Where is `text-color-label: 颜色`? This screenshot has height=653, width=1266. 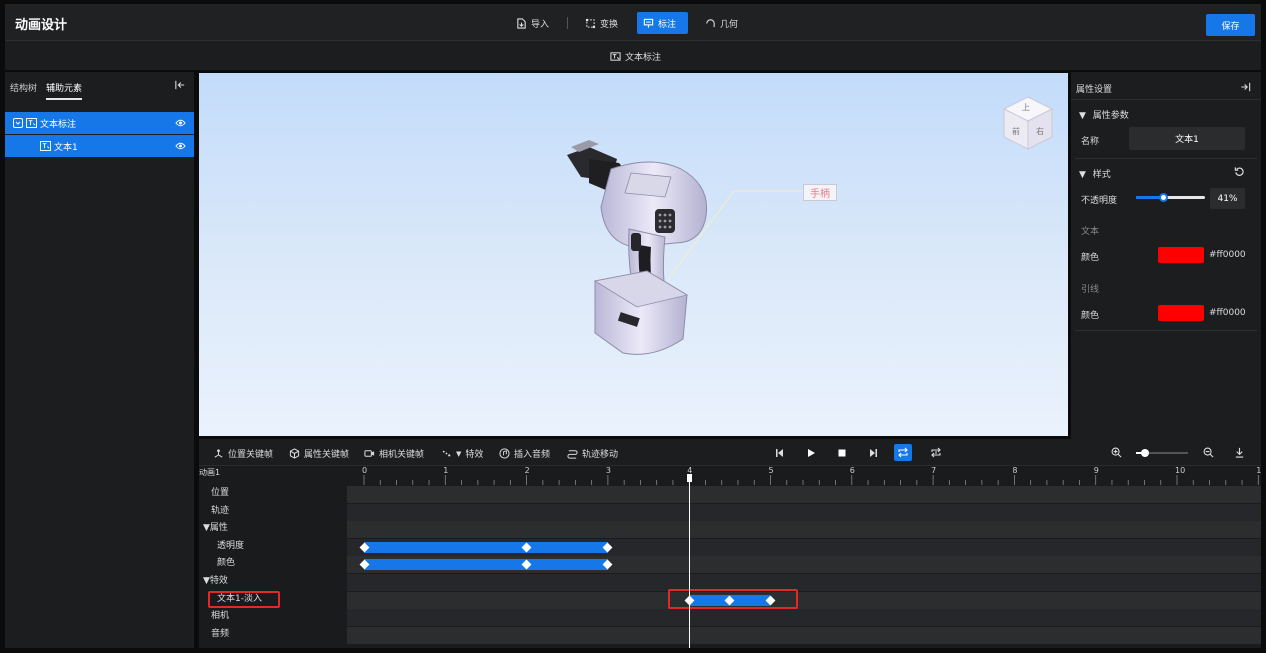
text-color-label: 颜色 is located at coordinates (1090, 258).